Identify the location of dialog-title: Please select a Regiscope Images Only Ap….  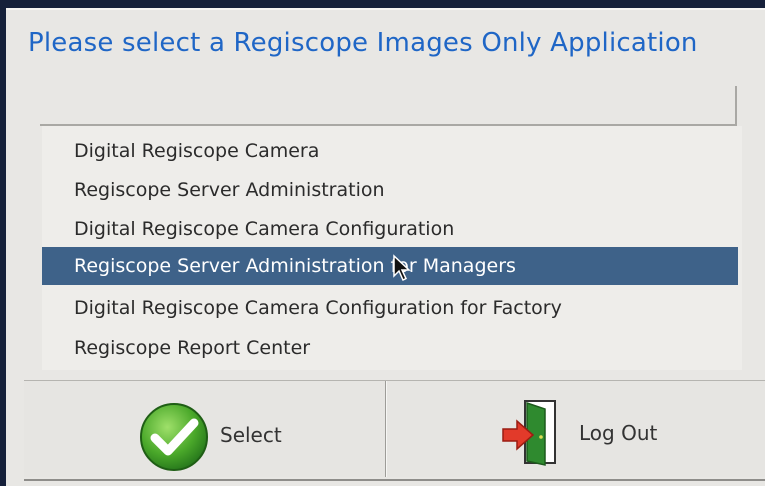
(363, 43).